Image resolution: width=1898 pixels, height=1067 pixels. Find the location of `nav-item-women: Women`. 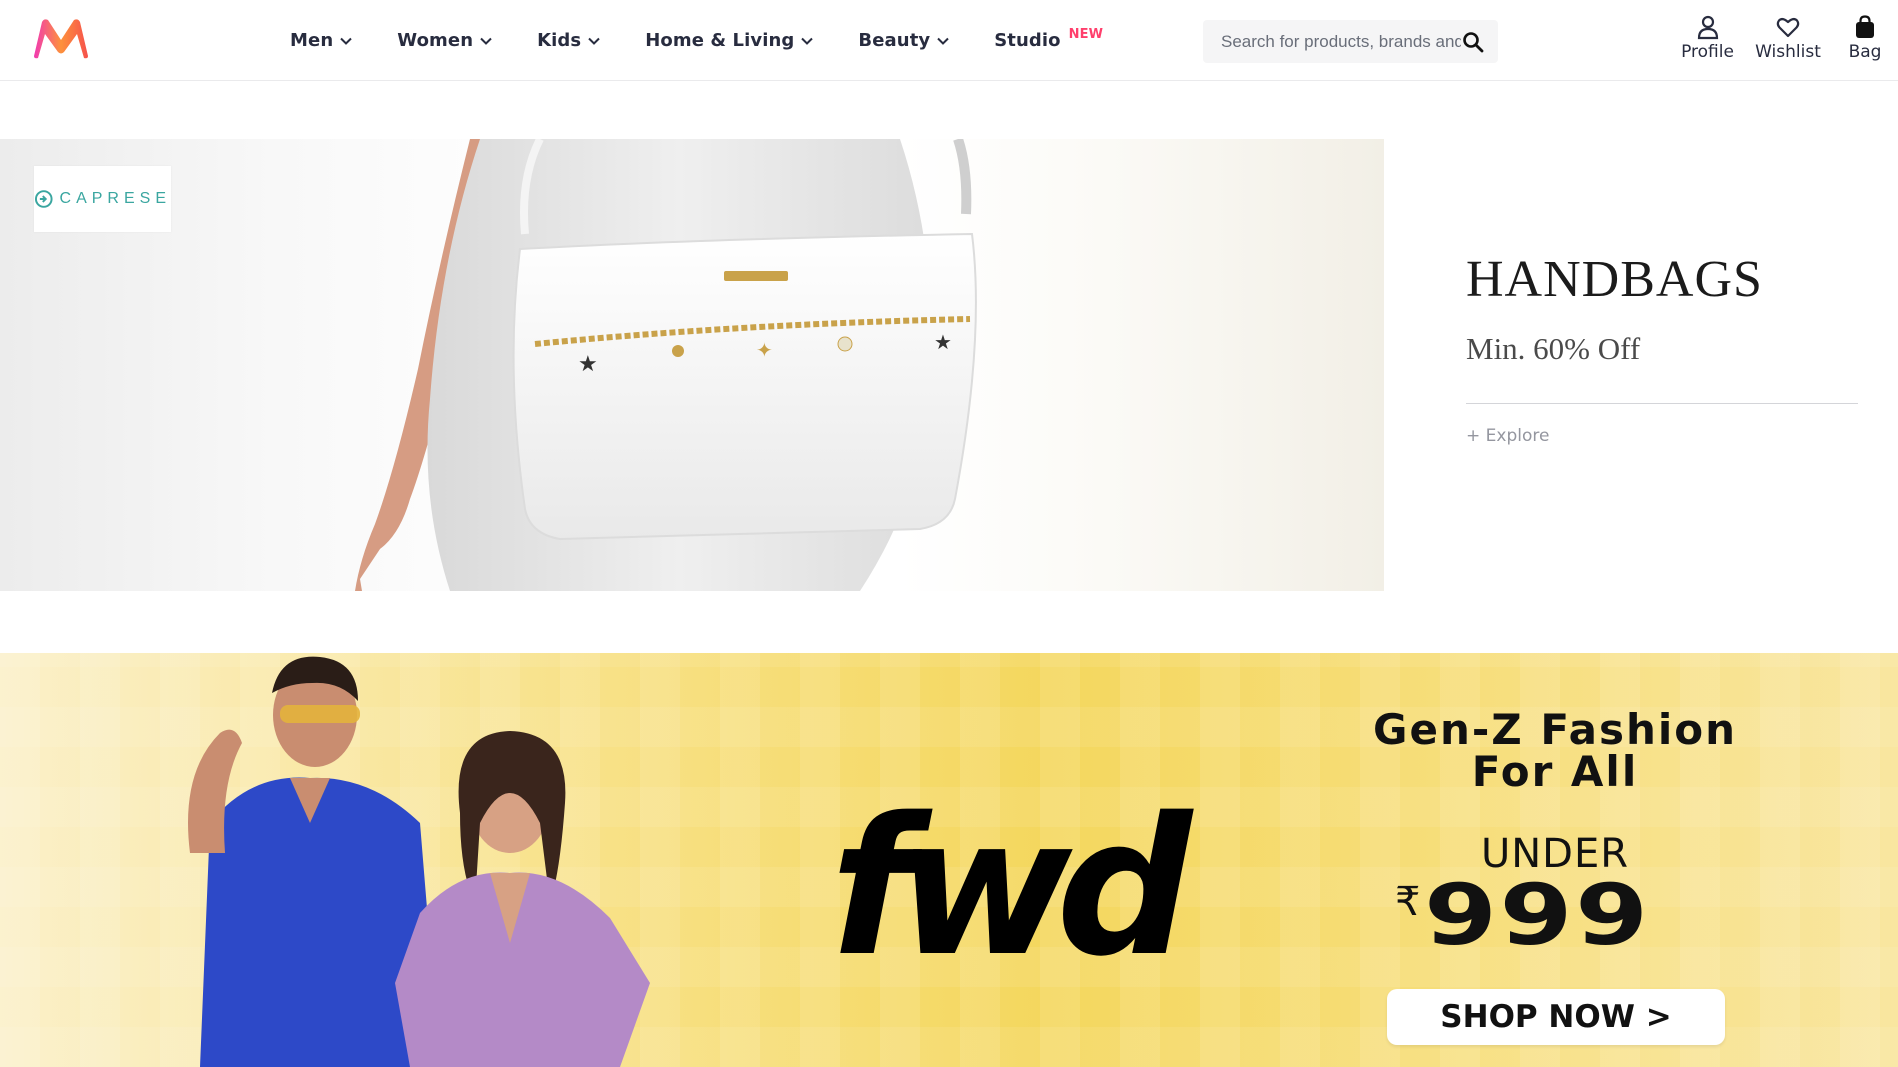

nav-item-women: Women is located at coordinates (445, 40).